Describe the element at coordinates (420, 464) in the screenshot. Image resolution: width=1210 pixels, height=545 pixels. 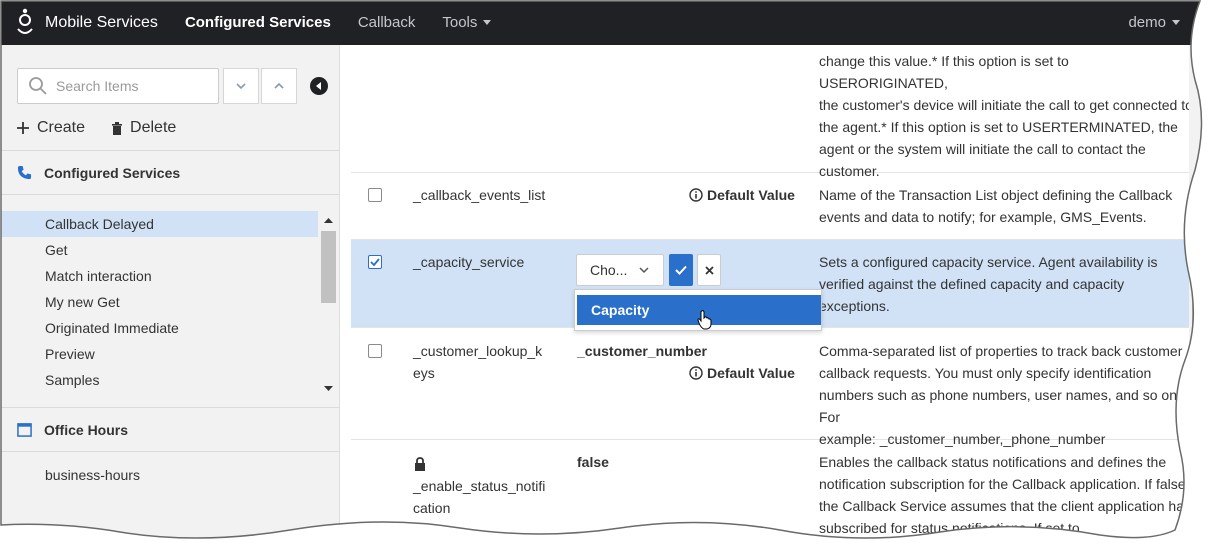
I see `lock-icon` at that location.